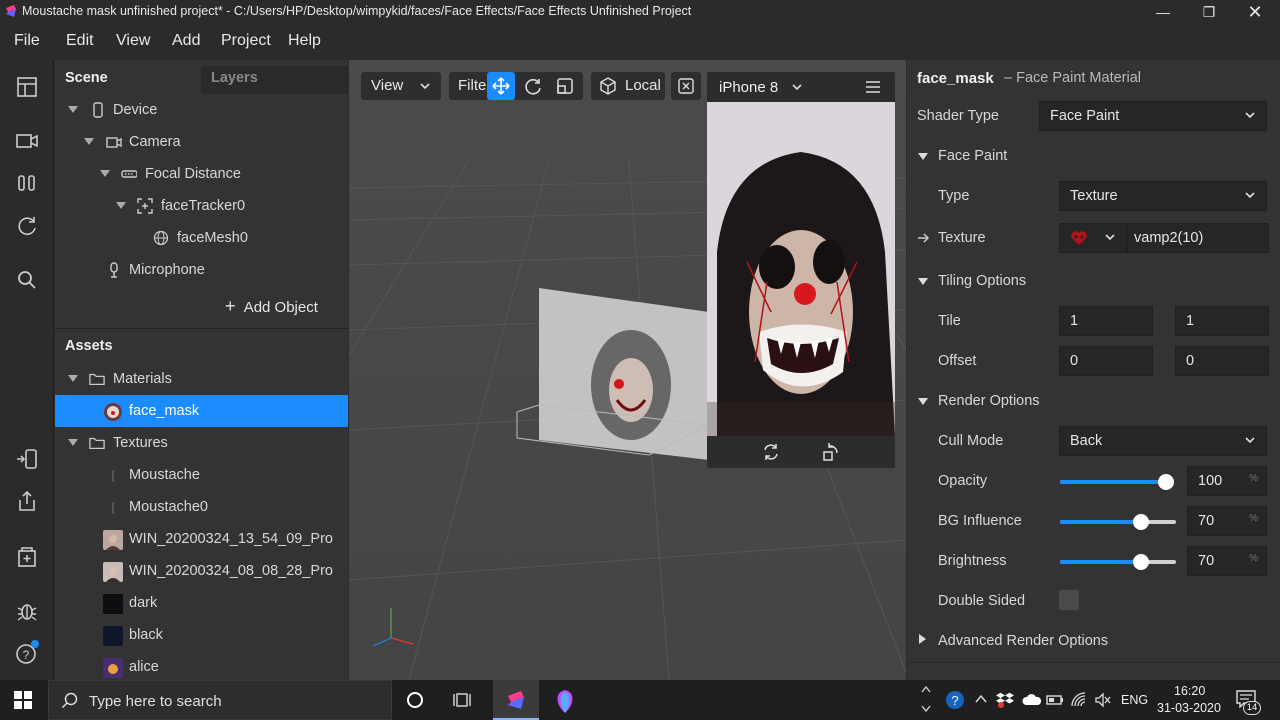 The height and width of the screenshot is (720, 1280). I want to click on add-asset-icon, so click(27, 557).